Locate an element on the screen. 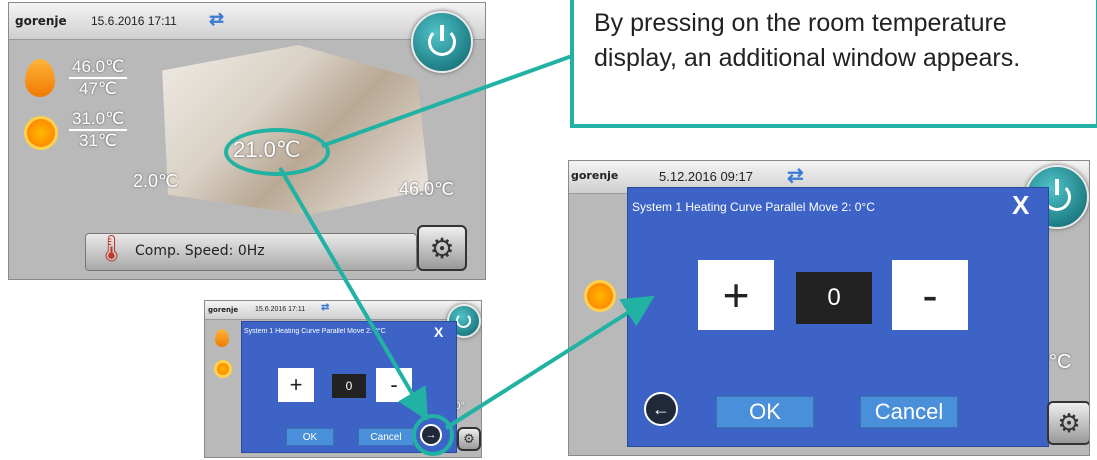 The height and width of the screenshot is (460, 1097). arrow-to-large-dialog-arrow is located at coordinates (549, 362).